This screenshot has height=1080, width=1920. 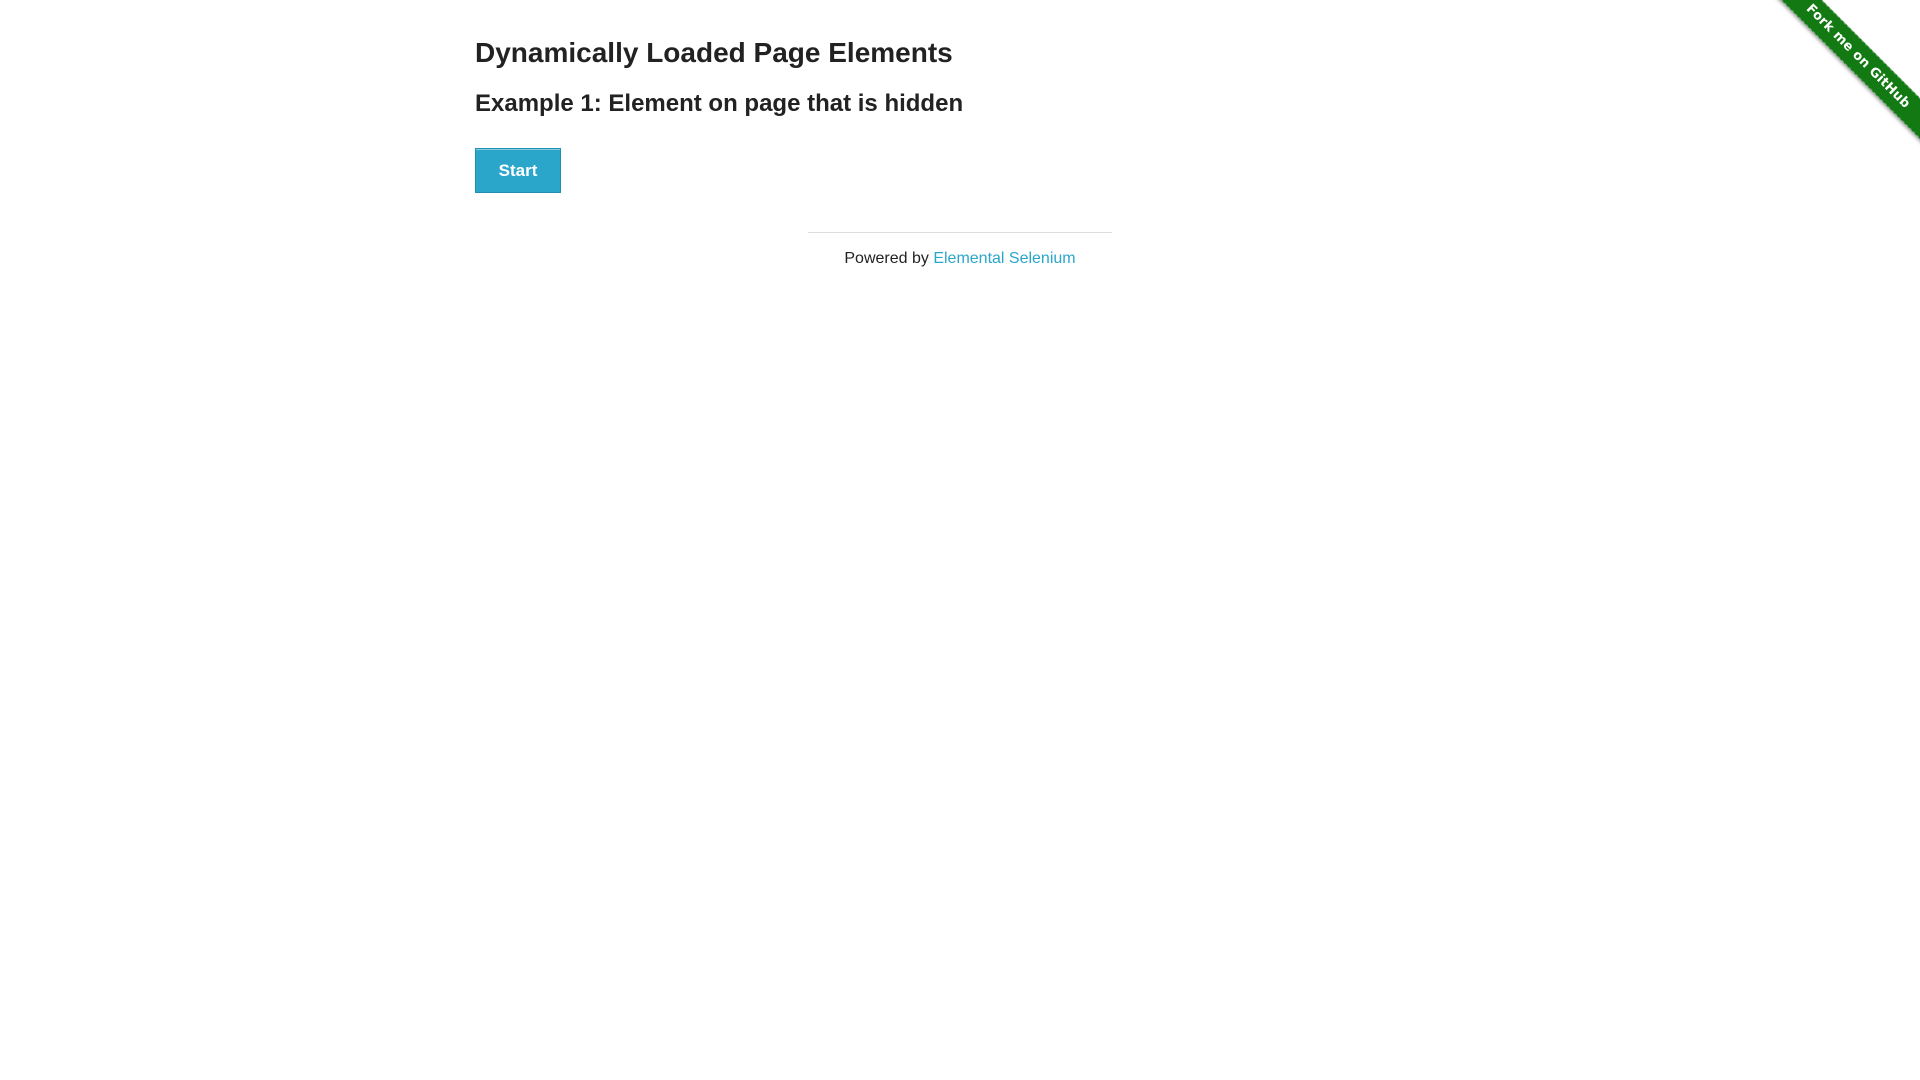 What do you see at coordinates (1004, 258) in the screenshot?
I see `elemental-selenium-link: Elemental Selenium` at bounding box center [1004, 258].